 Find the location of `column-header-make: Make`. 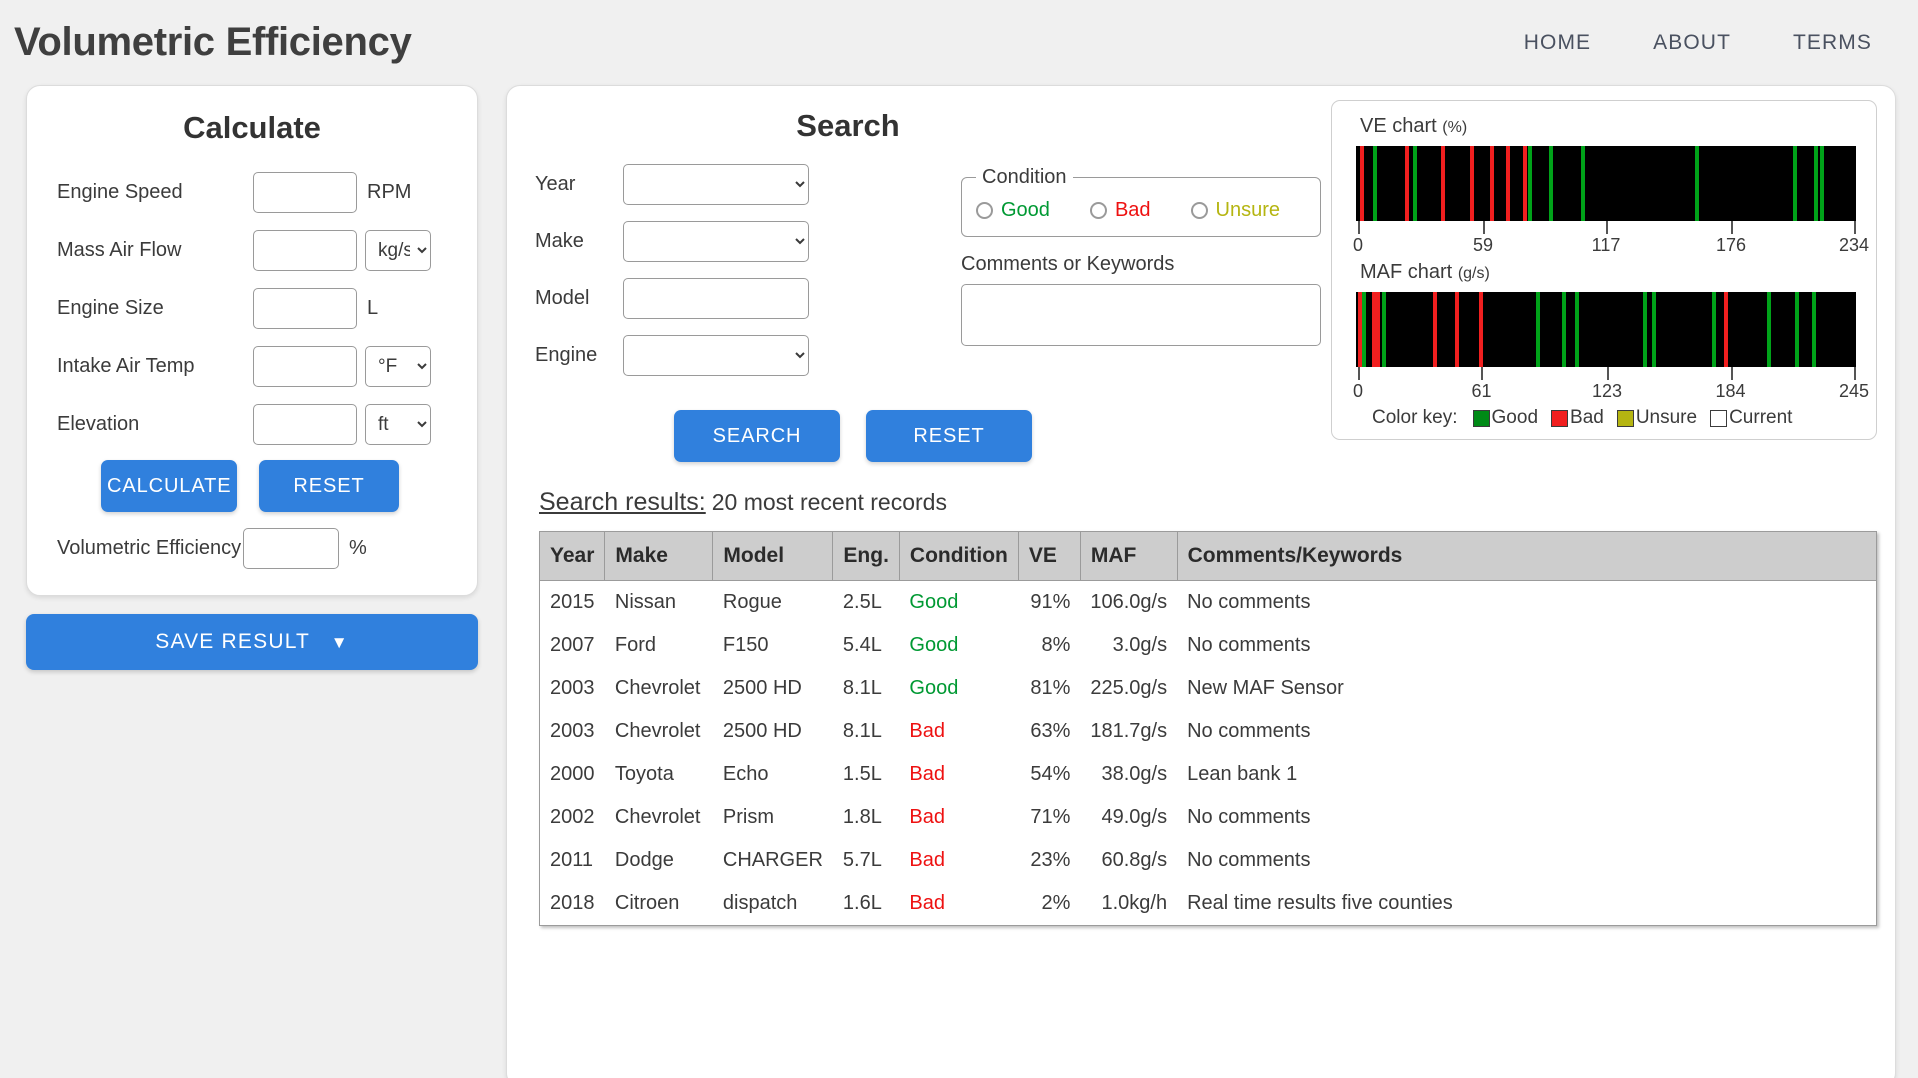

column-header-make: Make is located at coordinates (659, 556).